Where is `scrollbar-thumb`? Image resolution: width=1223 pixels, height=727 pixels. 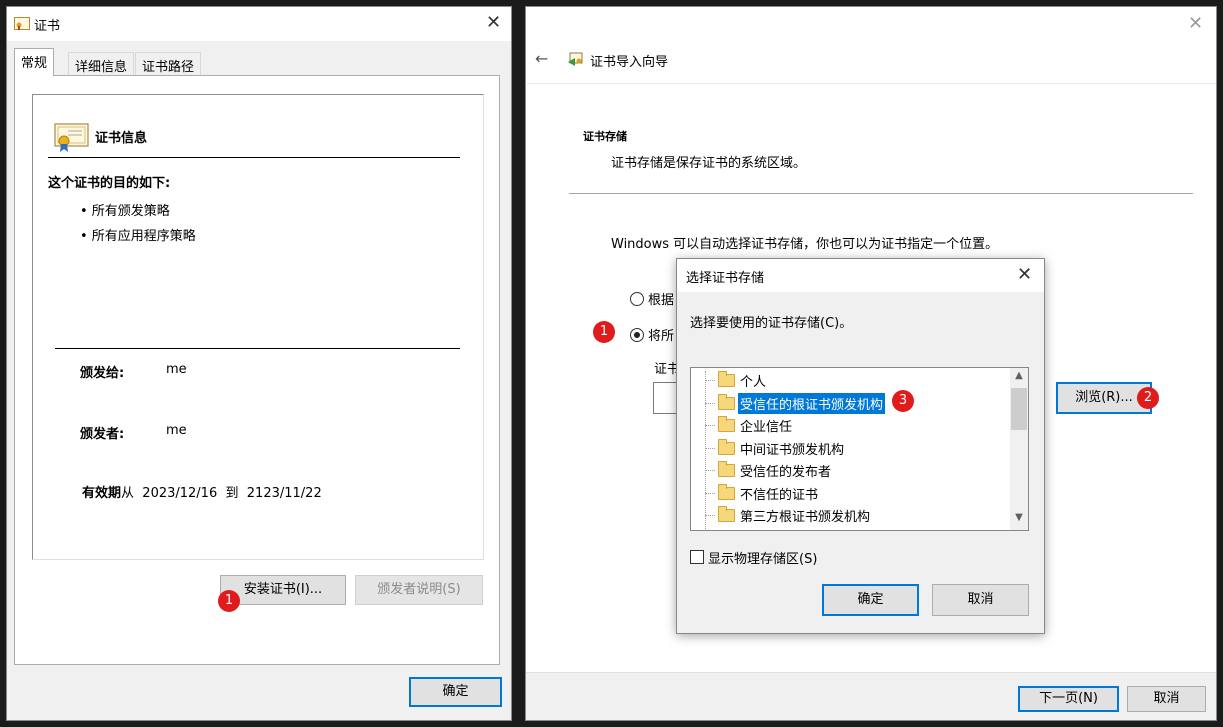
scrollbar-thumb is located at coordinates (1019, 409).